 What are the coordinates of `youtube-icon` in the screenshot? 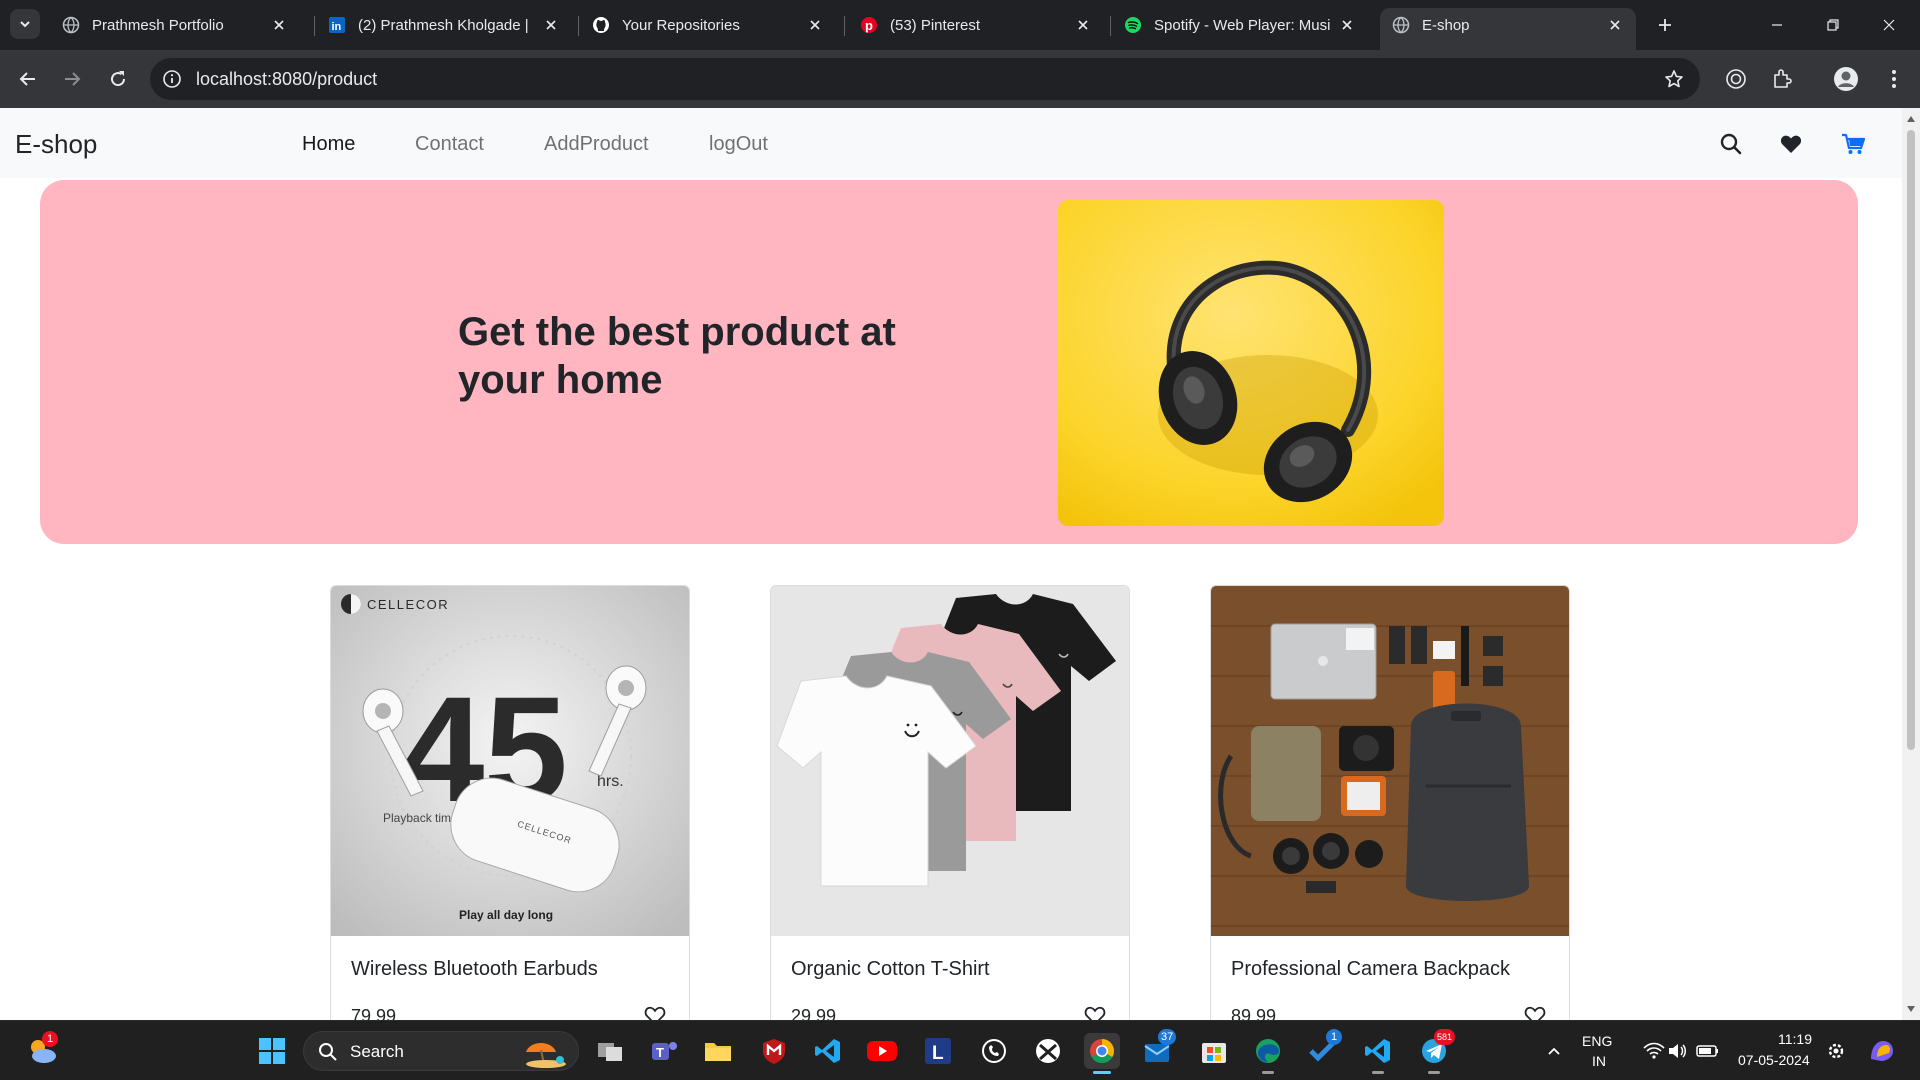 It's located at (882, 1051).